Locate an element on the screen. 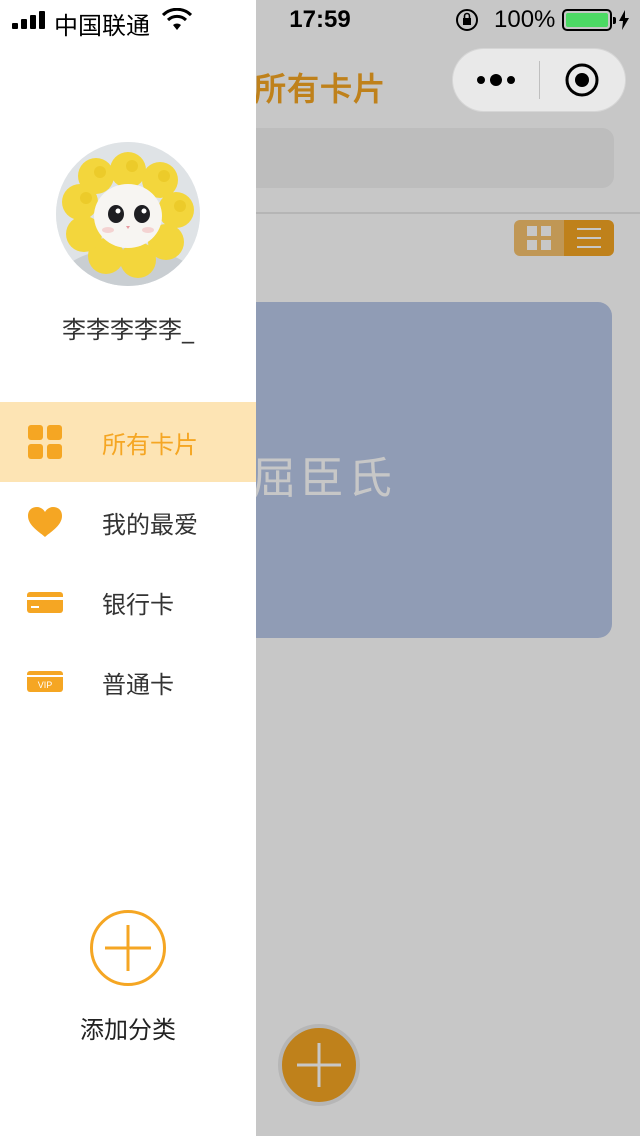 This screenshot has height=1136, width=640. battery-level-fill is located at coordinates (587, 20).